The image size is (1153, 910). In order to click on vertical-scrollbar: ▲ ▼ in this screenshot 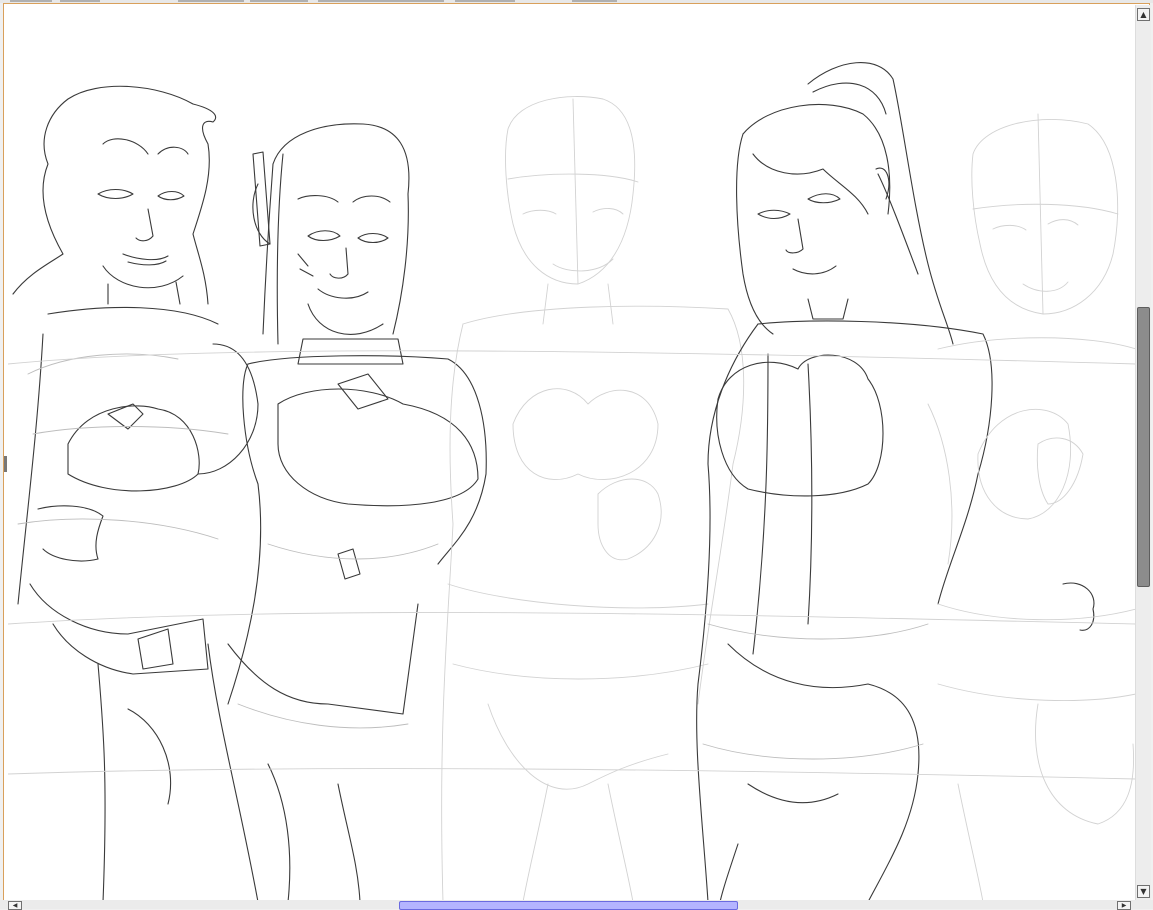, I will do `click(1143, 453)`.